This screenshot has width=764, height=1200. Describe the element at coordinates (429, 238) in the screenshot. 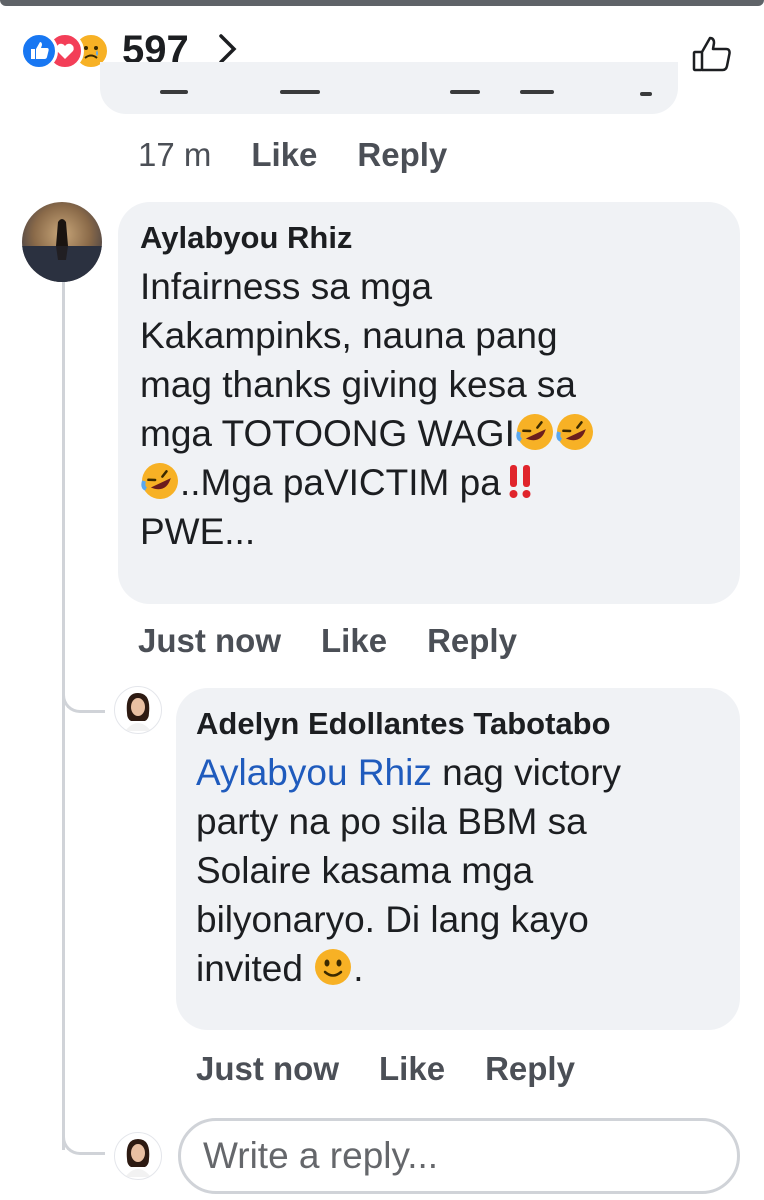

I see `comment-author: Aylabyou Rhiz` at that location.